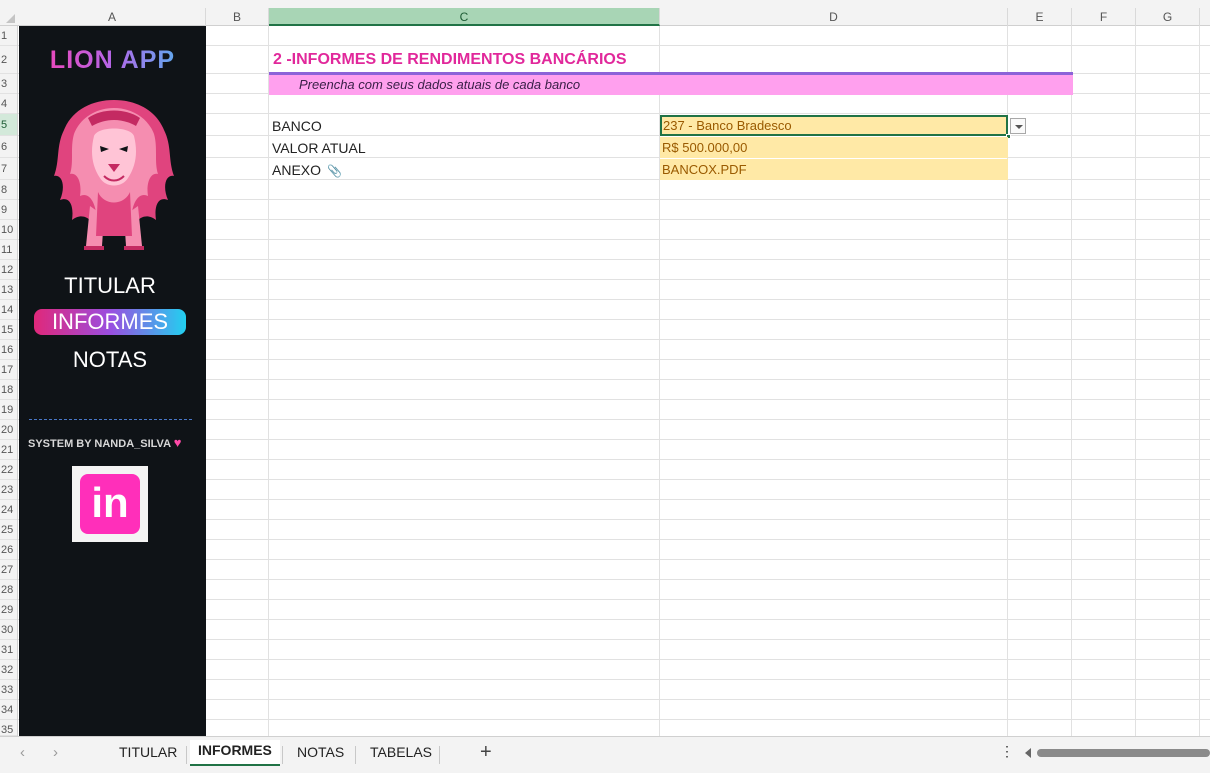 This screenshot has width=1210, height=773. I want to click on row-header: 2, so click(8, 60).